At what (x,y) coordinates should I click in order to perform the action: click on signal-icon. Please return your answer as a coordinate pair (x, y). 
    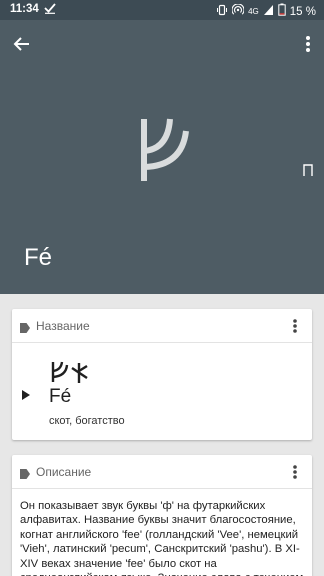
    Looking at the image, I should click on (268, 12).